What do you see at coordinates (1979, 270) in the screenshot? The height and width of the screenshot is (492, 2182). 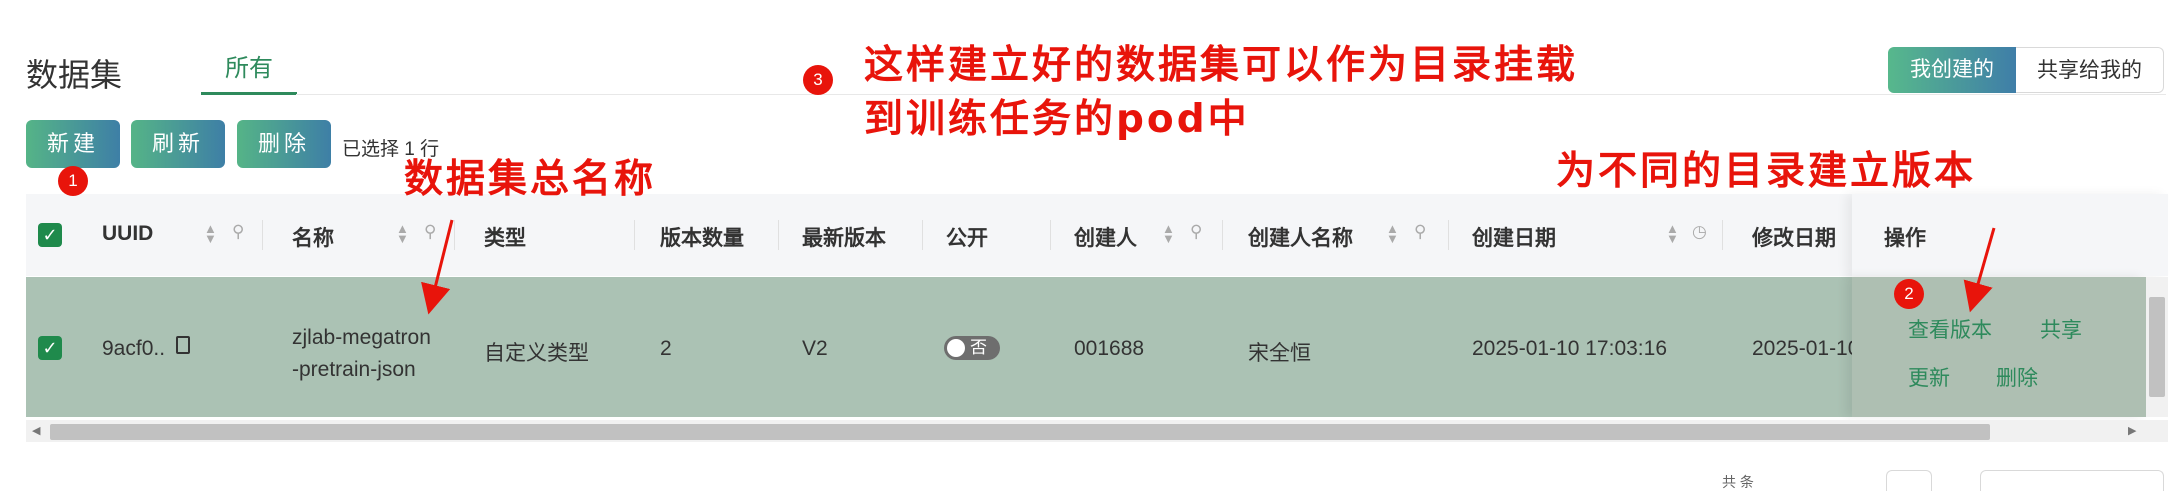 I see `arrow-to-view-versions` at bounding box center [1979, 270].